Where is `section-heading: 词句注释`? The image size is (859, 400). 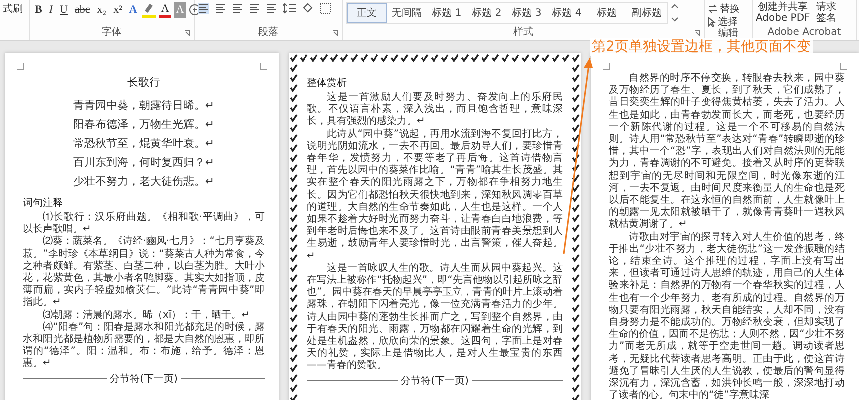 section-heading: 词句注释 is located at coordinates (43, 203).